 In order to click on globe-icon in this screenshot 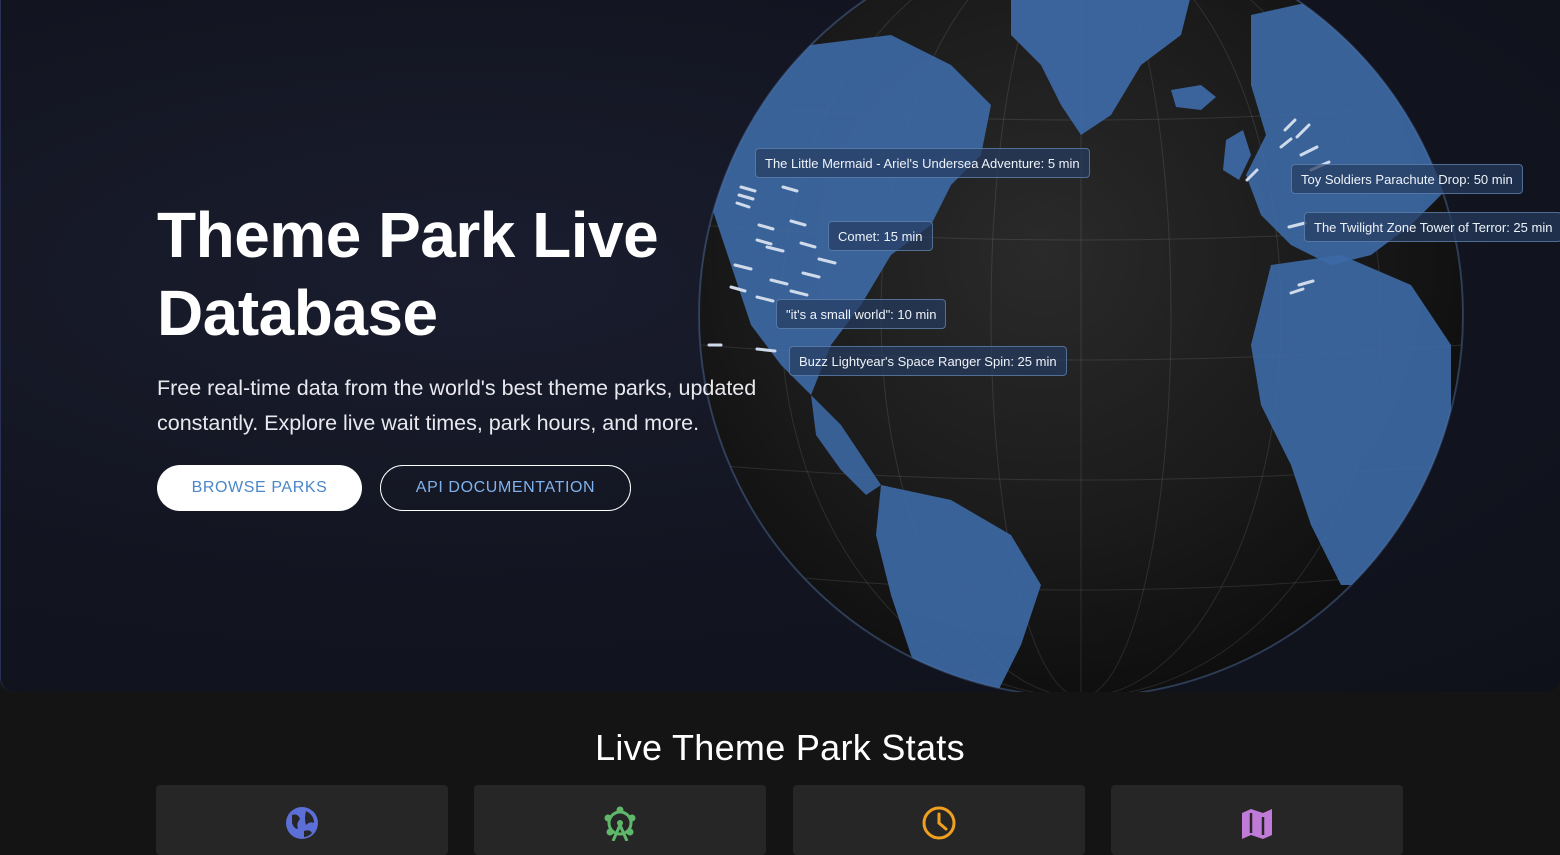, I will do `click(302, 823)`.